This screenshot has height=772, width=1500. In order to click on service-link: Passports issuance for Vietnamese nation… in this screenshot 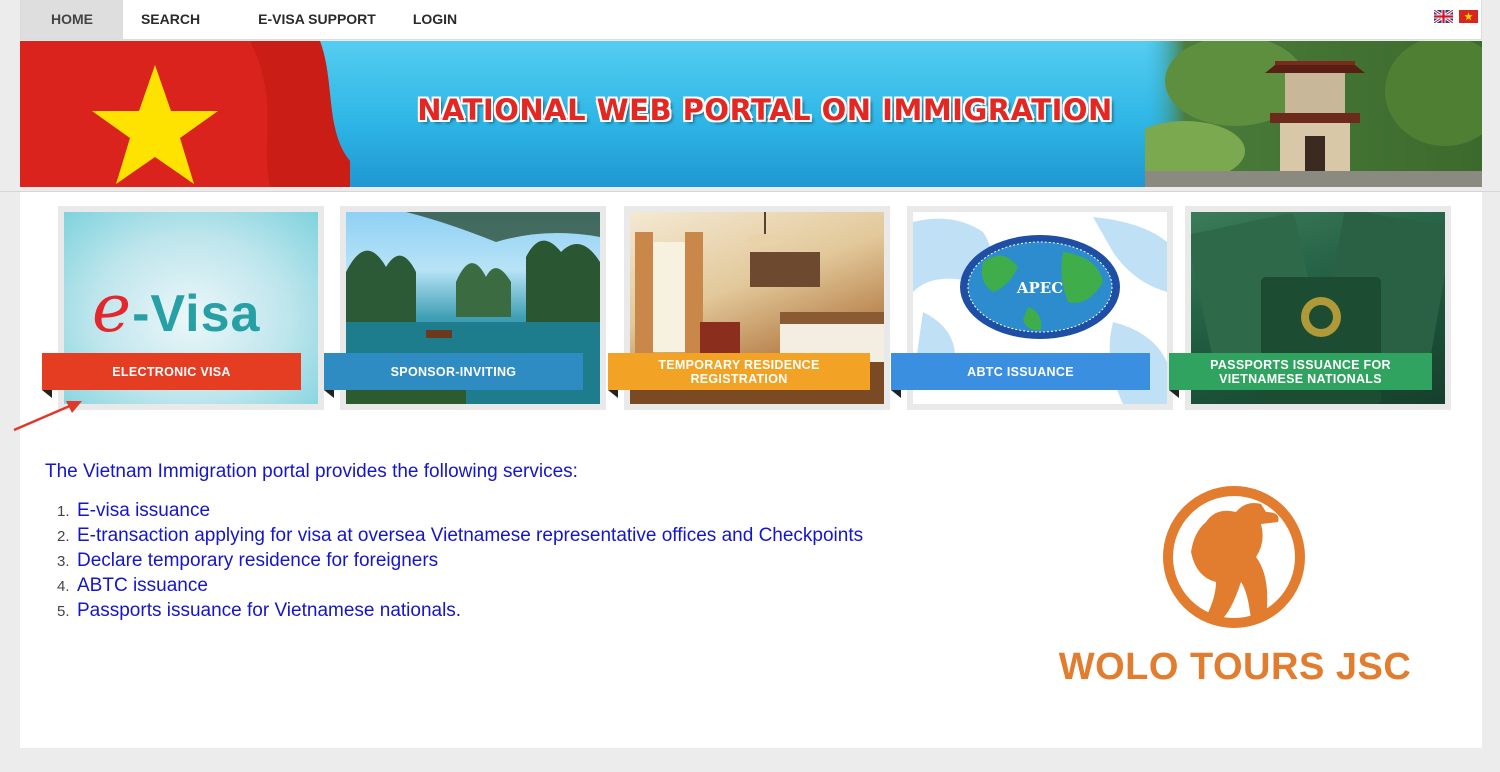, I will do `click(269, 610)`.